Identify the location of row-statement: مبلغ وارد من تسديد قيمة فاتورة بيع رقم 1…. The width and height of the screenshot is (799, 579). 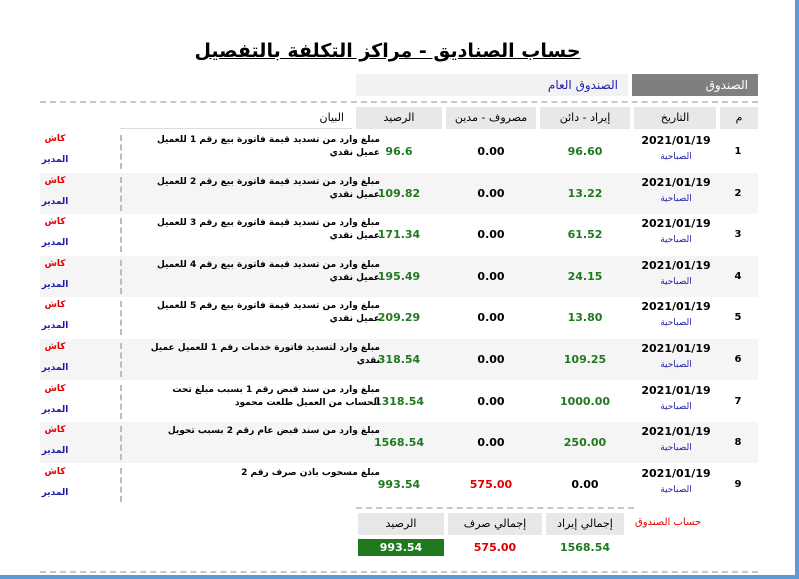
(268, 146).